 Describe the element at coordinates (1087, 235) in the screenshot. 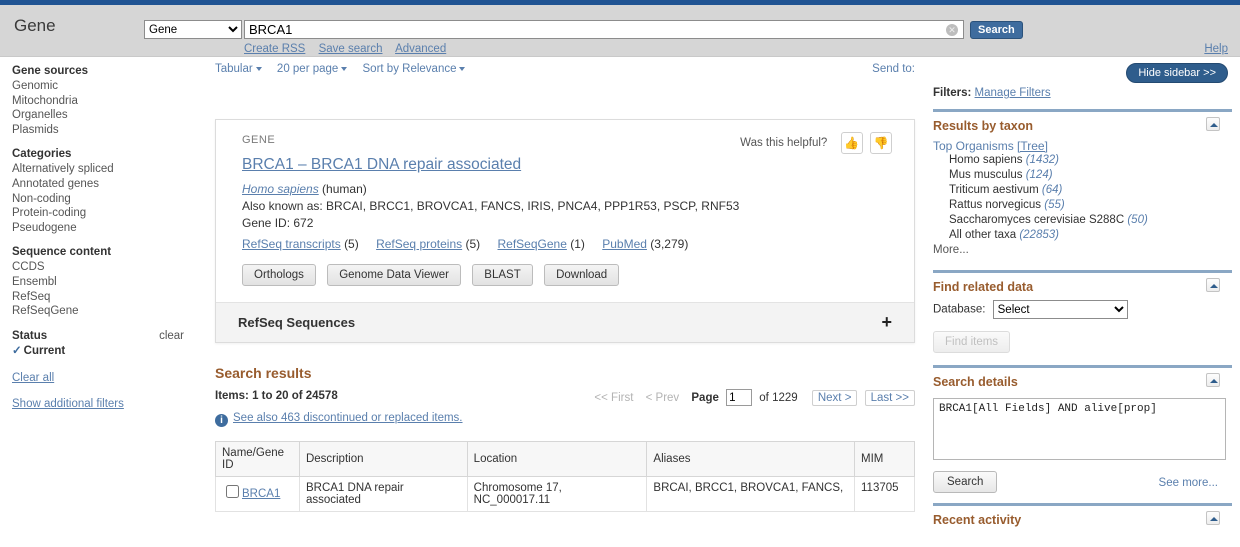

I see `taxon-item-all-other-taxa: All other taxa (22853)` at that location.